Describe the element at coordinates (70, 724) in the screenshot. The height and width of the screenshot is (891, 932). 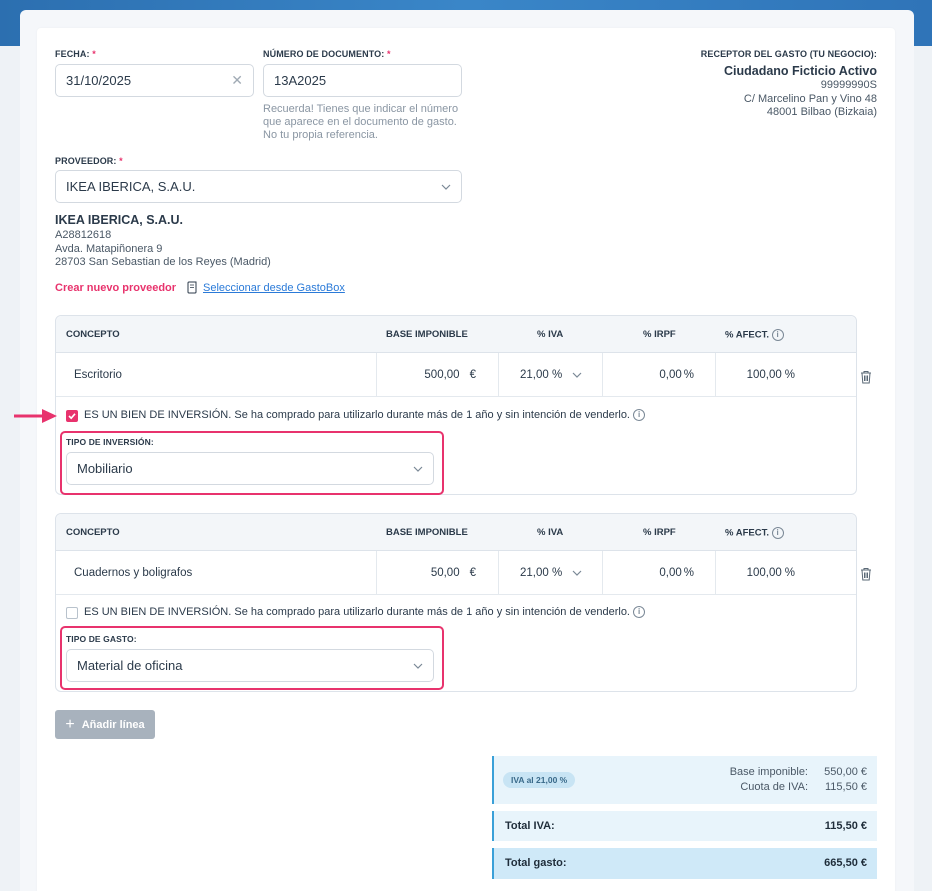
I see `plus-icon: +` at that location.